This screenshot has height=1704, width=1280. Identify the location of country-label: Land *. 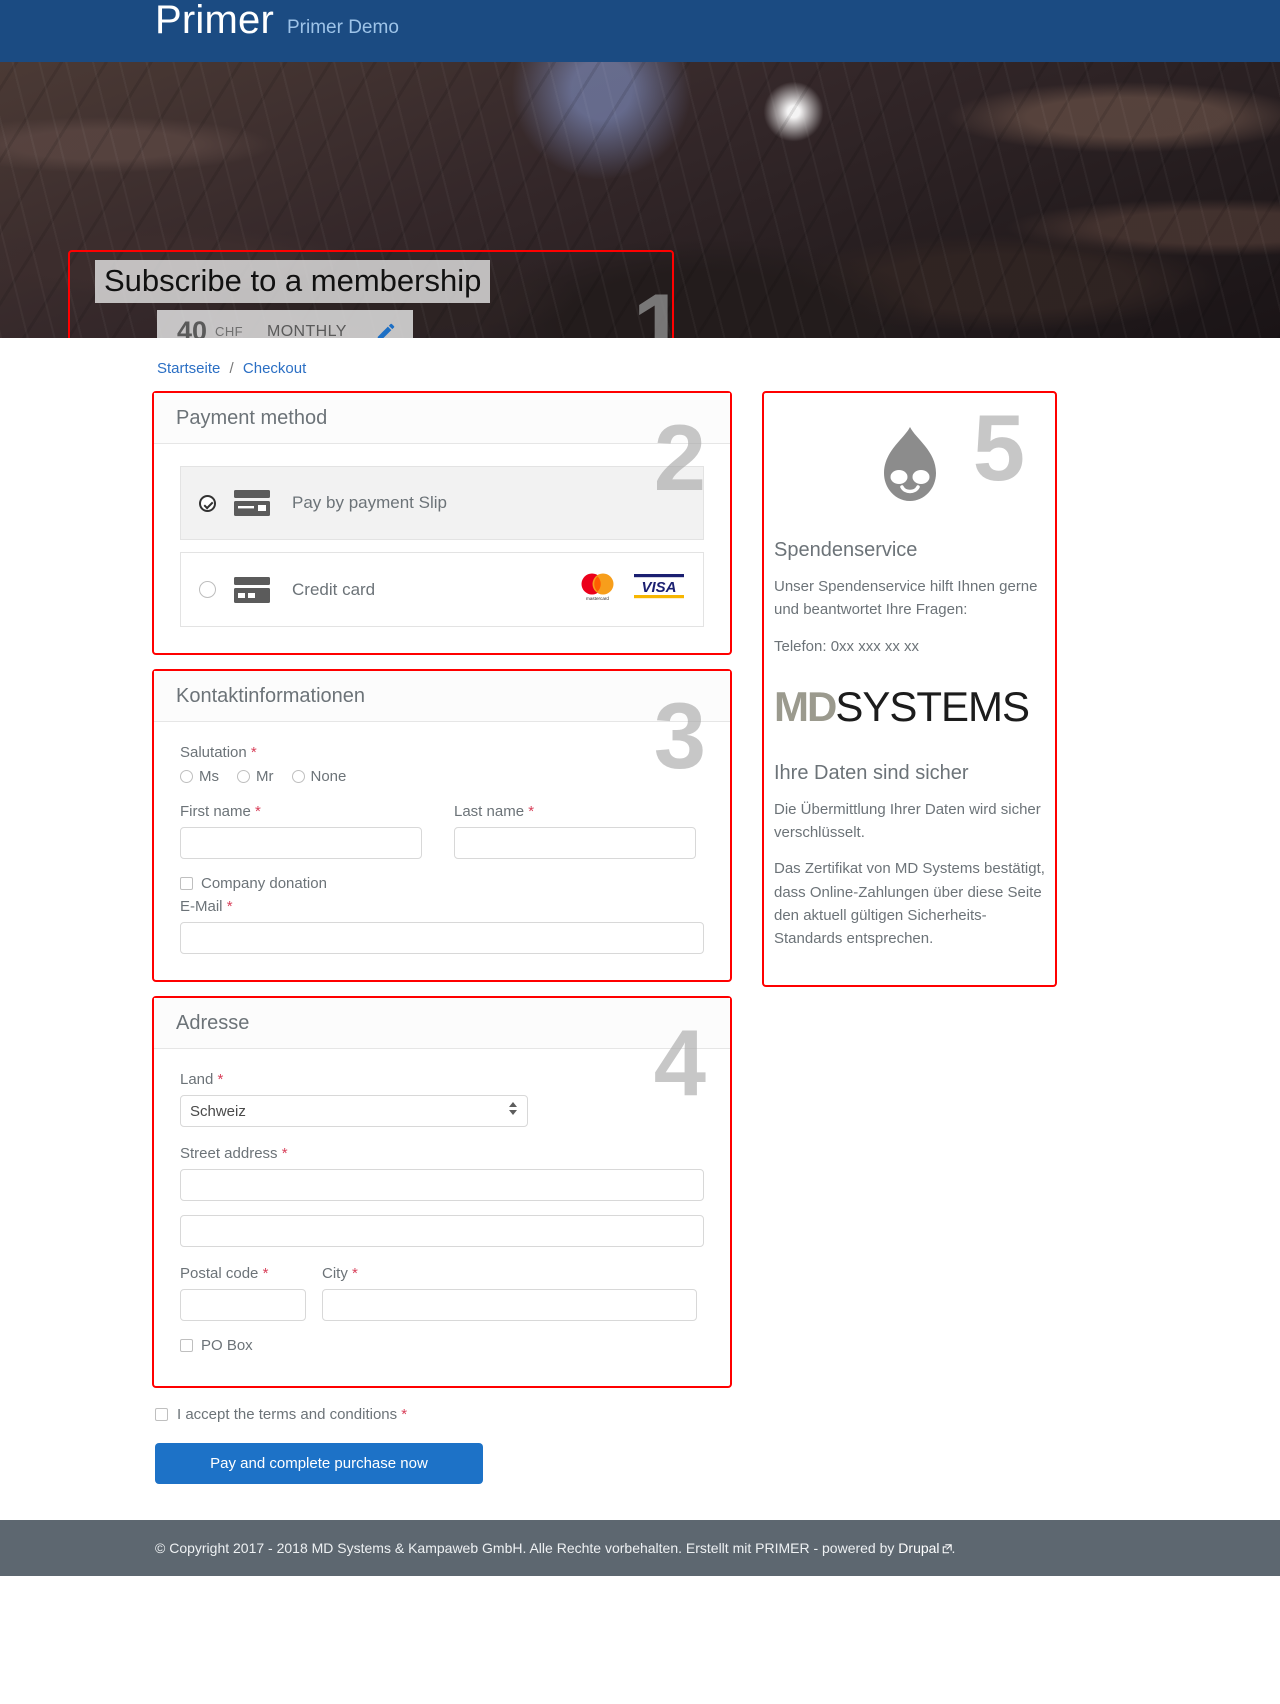
(202, 1079).